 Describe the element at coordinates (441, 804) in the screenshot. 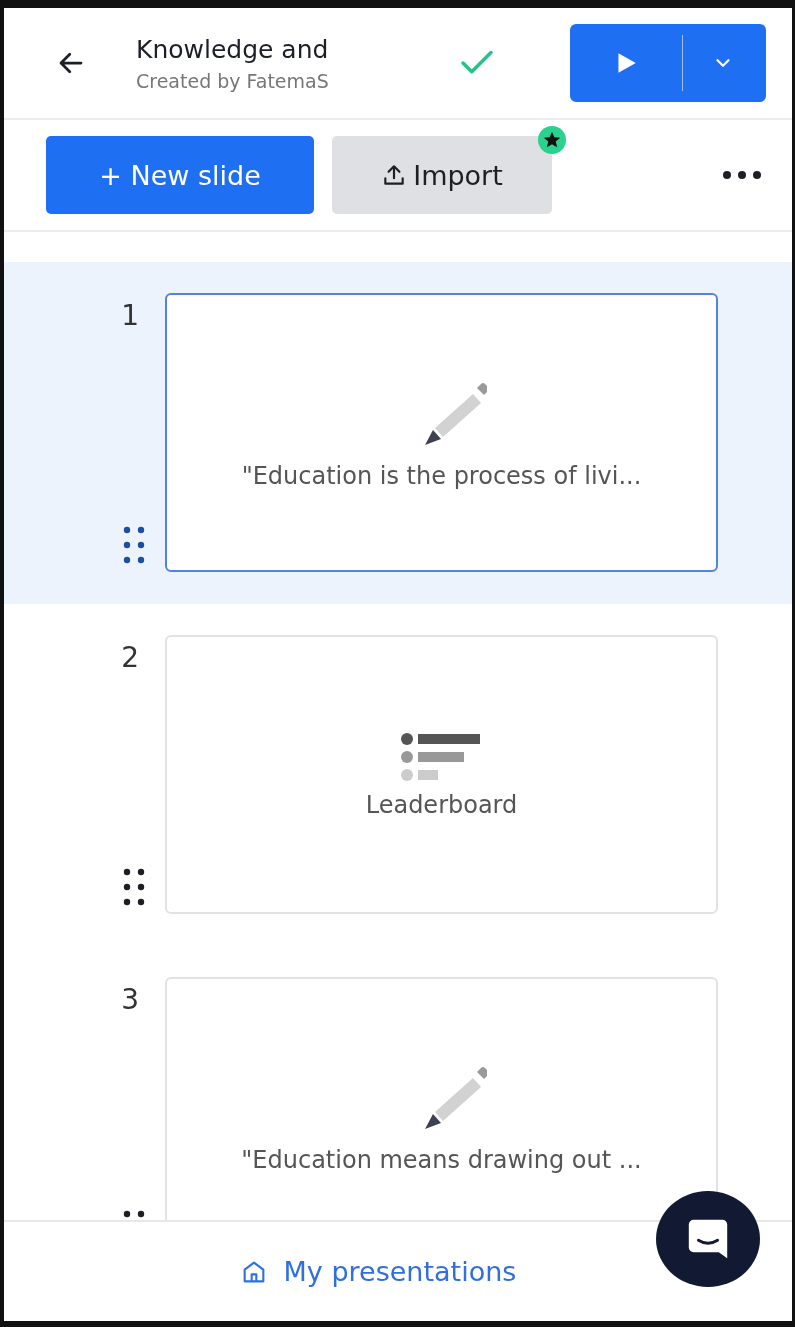

I see `slide-caption: Leaderboard` at that location.